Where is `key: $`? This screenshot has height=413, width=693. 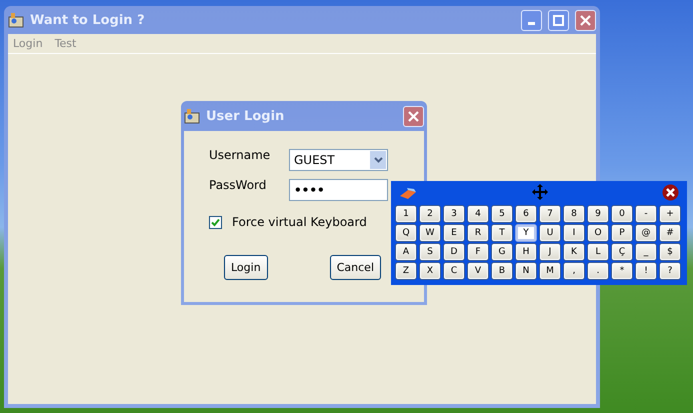
key: $ is located at coordinates (670, 252).